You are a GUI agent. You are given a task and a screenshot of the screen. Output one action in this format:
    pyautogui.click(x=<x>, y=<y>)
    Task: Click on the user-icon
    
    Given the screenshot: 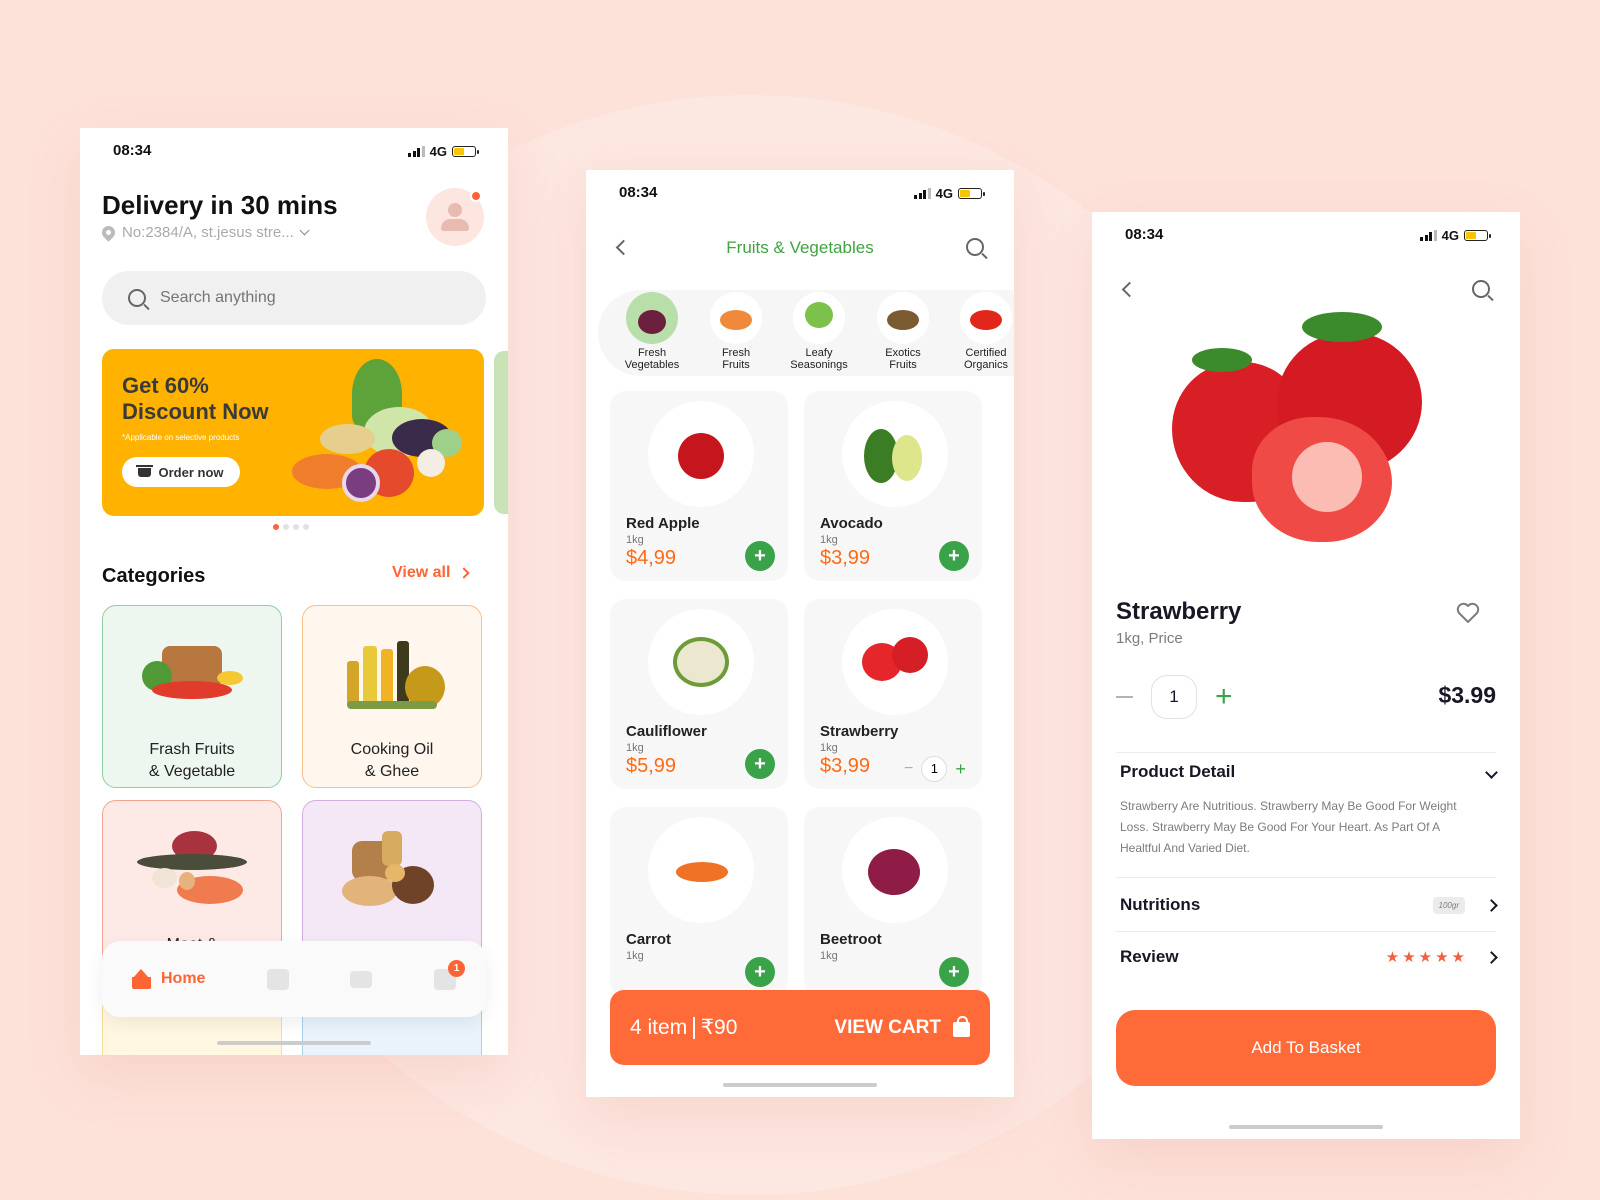 What is the action you would take?
    pyautogui.click(x=455, y=210)
    